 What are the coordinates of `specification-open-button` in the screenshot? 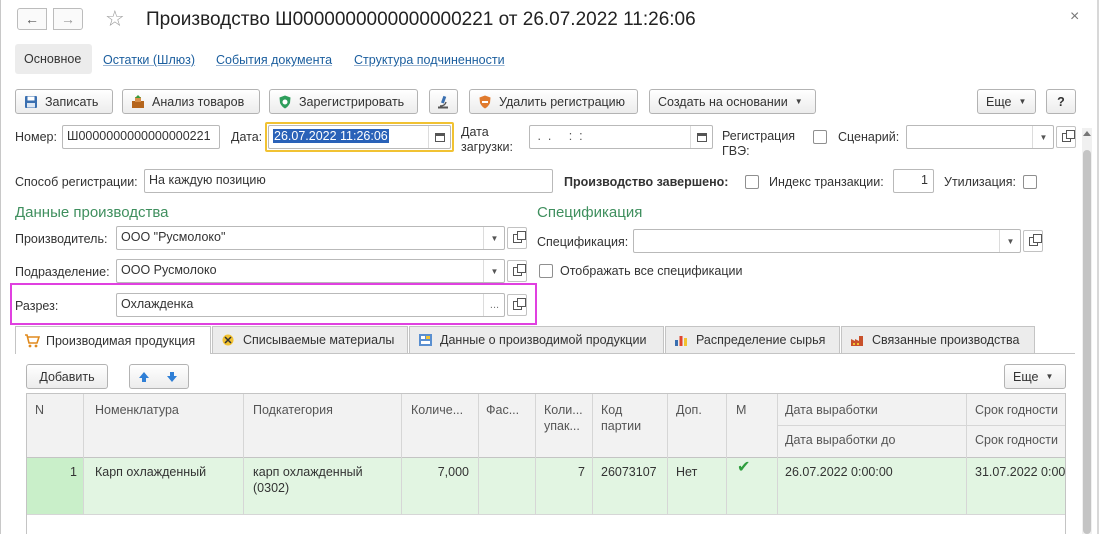 It's located at (1033, 241).